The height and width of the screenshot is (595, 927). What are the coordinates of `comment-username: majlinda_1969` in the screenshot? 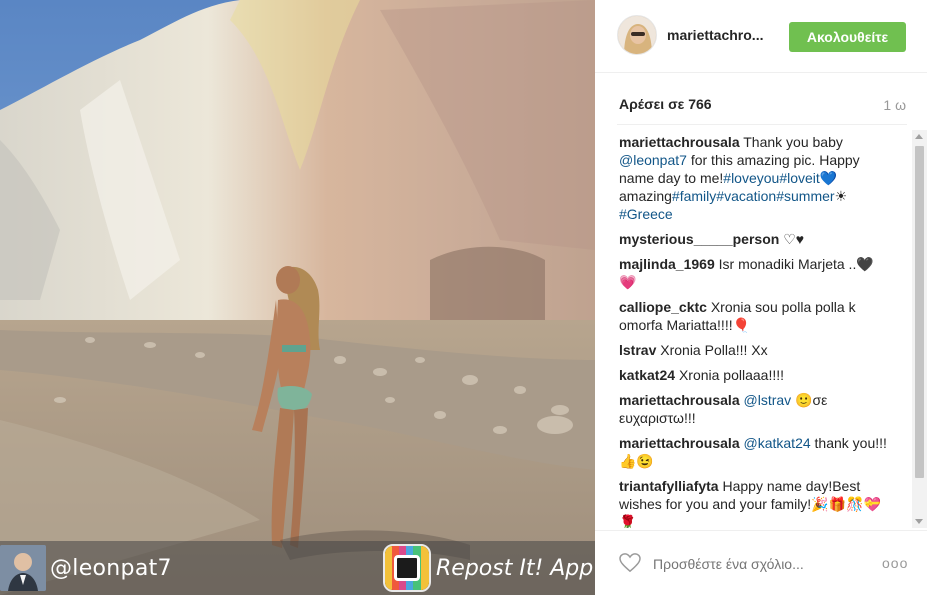 It's located at (667, 264).